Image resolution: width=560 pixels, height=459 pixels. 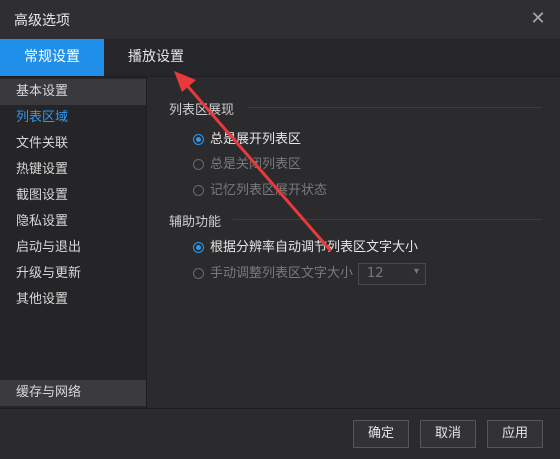 I want to click on sidebar-item-startup-exit: 启动与退出, so click(x=73, y=248).